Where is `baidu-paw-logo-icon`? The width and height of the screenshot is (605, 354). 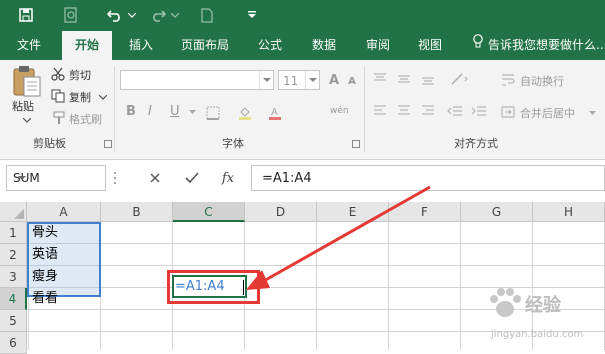 baidu-paw-logo-icon is located at coordinates (505, 302).